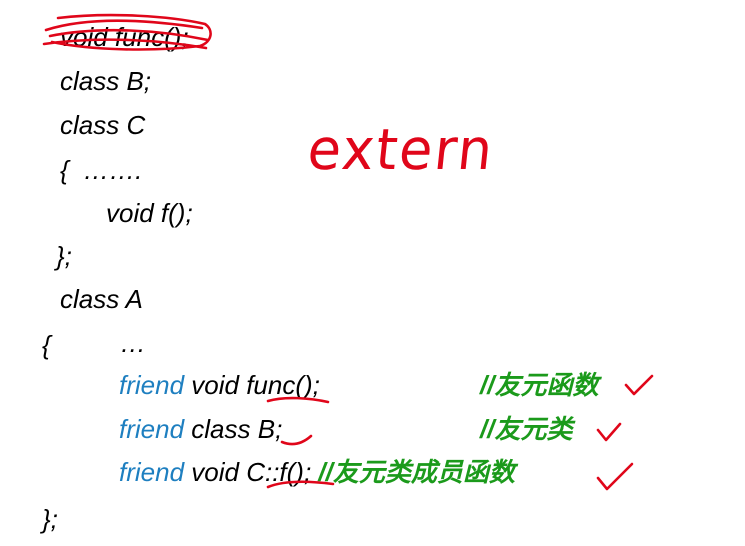  Describe the element at coordinates (271, 385) in the screenshot. I see `code-name: func` at that location.